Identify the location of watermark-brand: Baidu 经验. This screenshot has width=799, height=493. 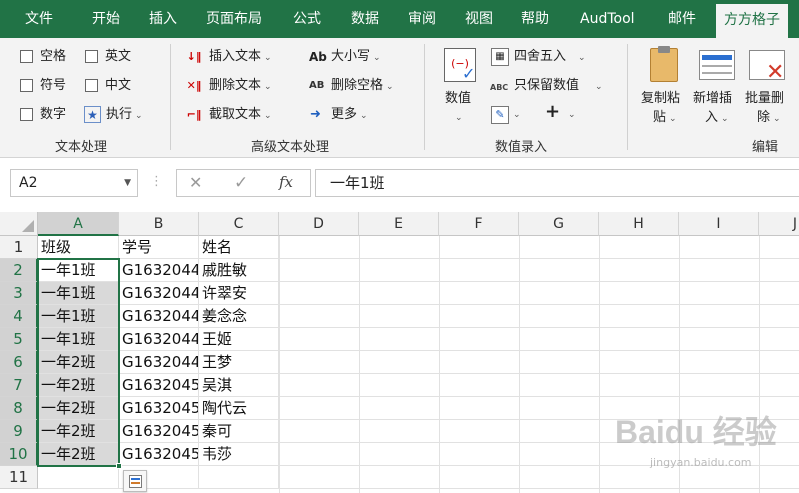
(696, 432).